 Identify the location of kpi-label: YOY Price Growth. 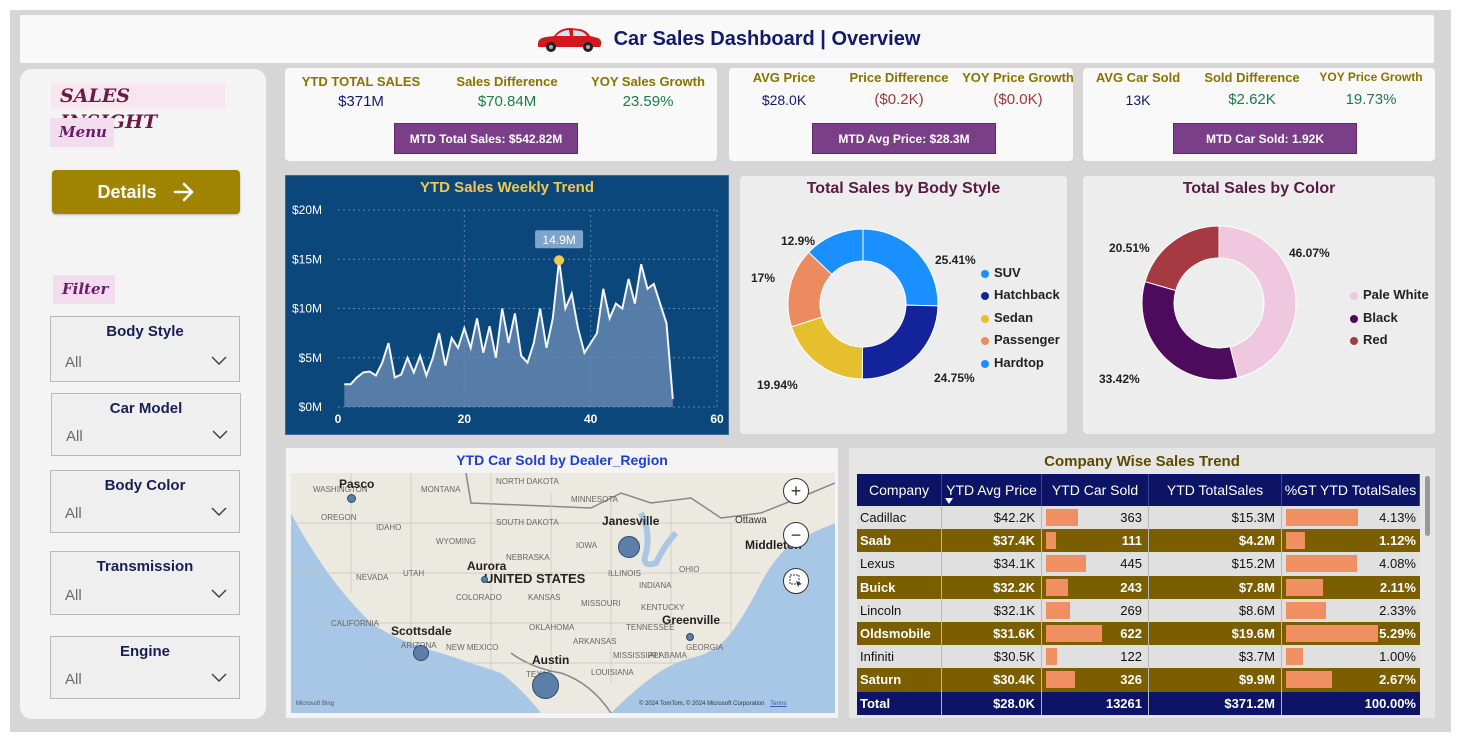
(1371, 77).